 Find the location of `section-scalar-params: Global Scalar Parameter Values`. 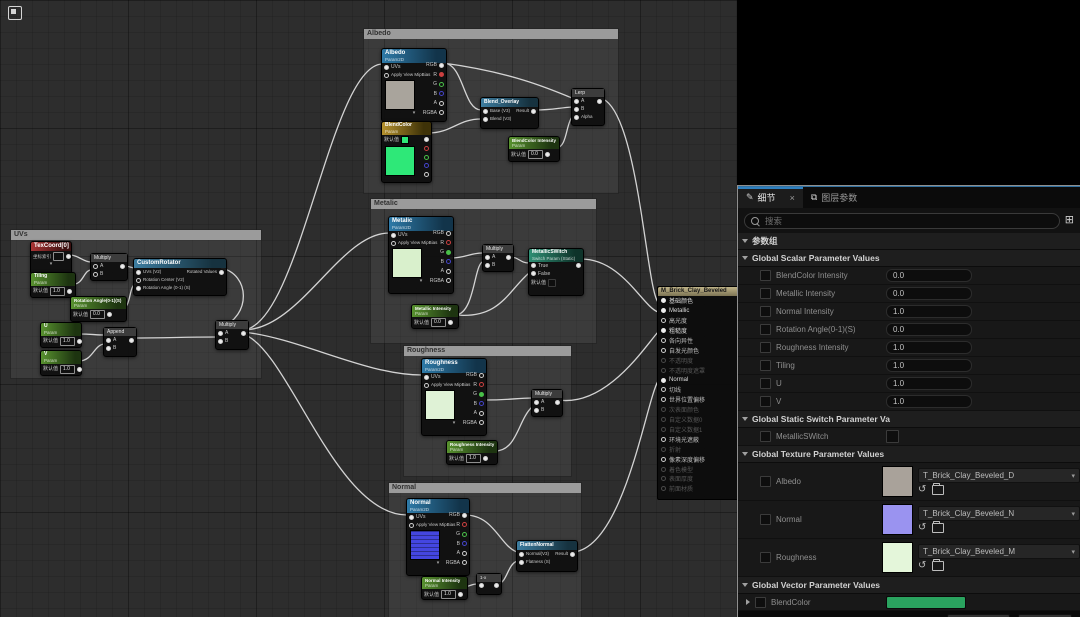

section-scalar-params: Global Scalar Parameter Values is located at coordinates (909, 258).